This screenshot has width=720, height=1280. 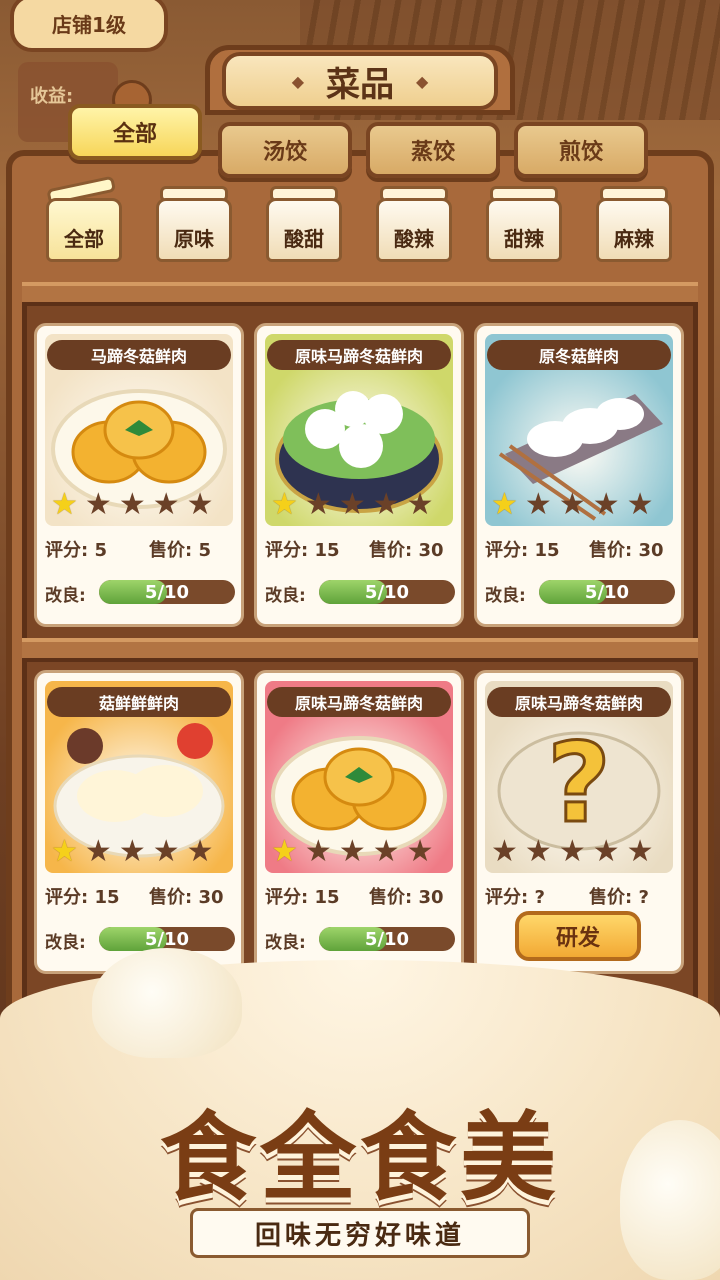 I want to click on flavor-numbing-spicy: 麻辣, so click(x=634, y=225).